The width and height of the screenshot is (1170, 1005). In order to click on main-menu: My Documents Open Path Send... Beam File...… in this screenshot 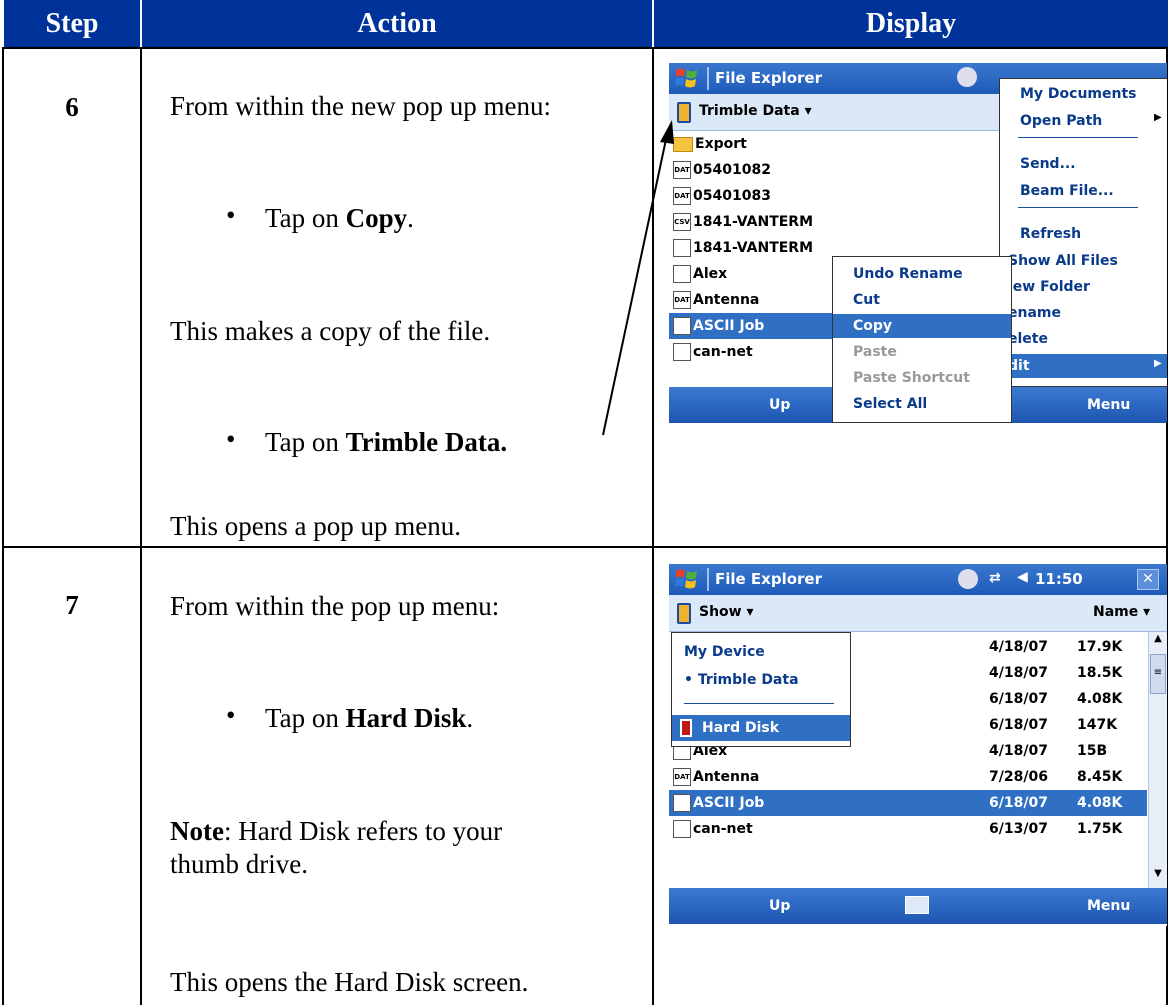, I will do `click(1083, 232)`.